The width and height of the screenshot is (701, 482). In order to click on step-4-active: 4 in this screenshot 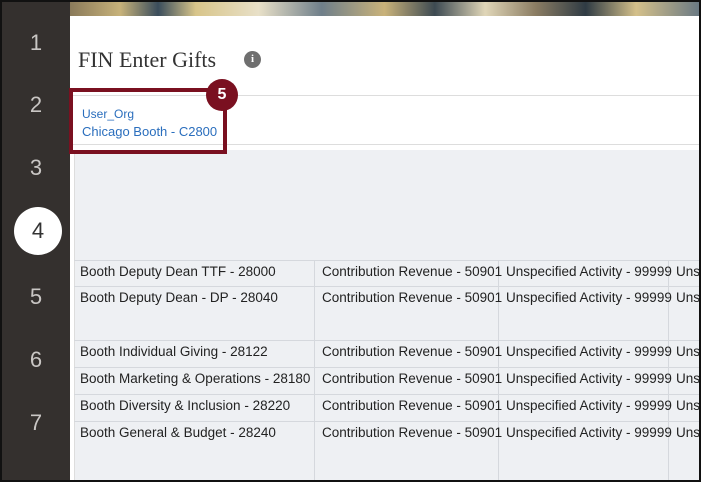, I will do `click(38, 231)`.